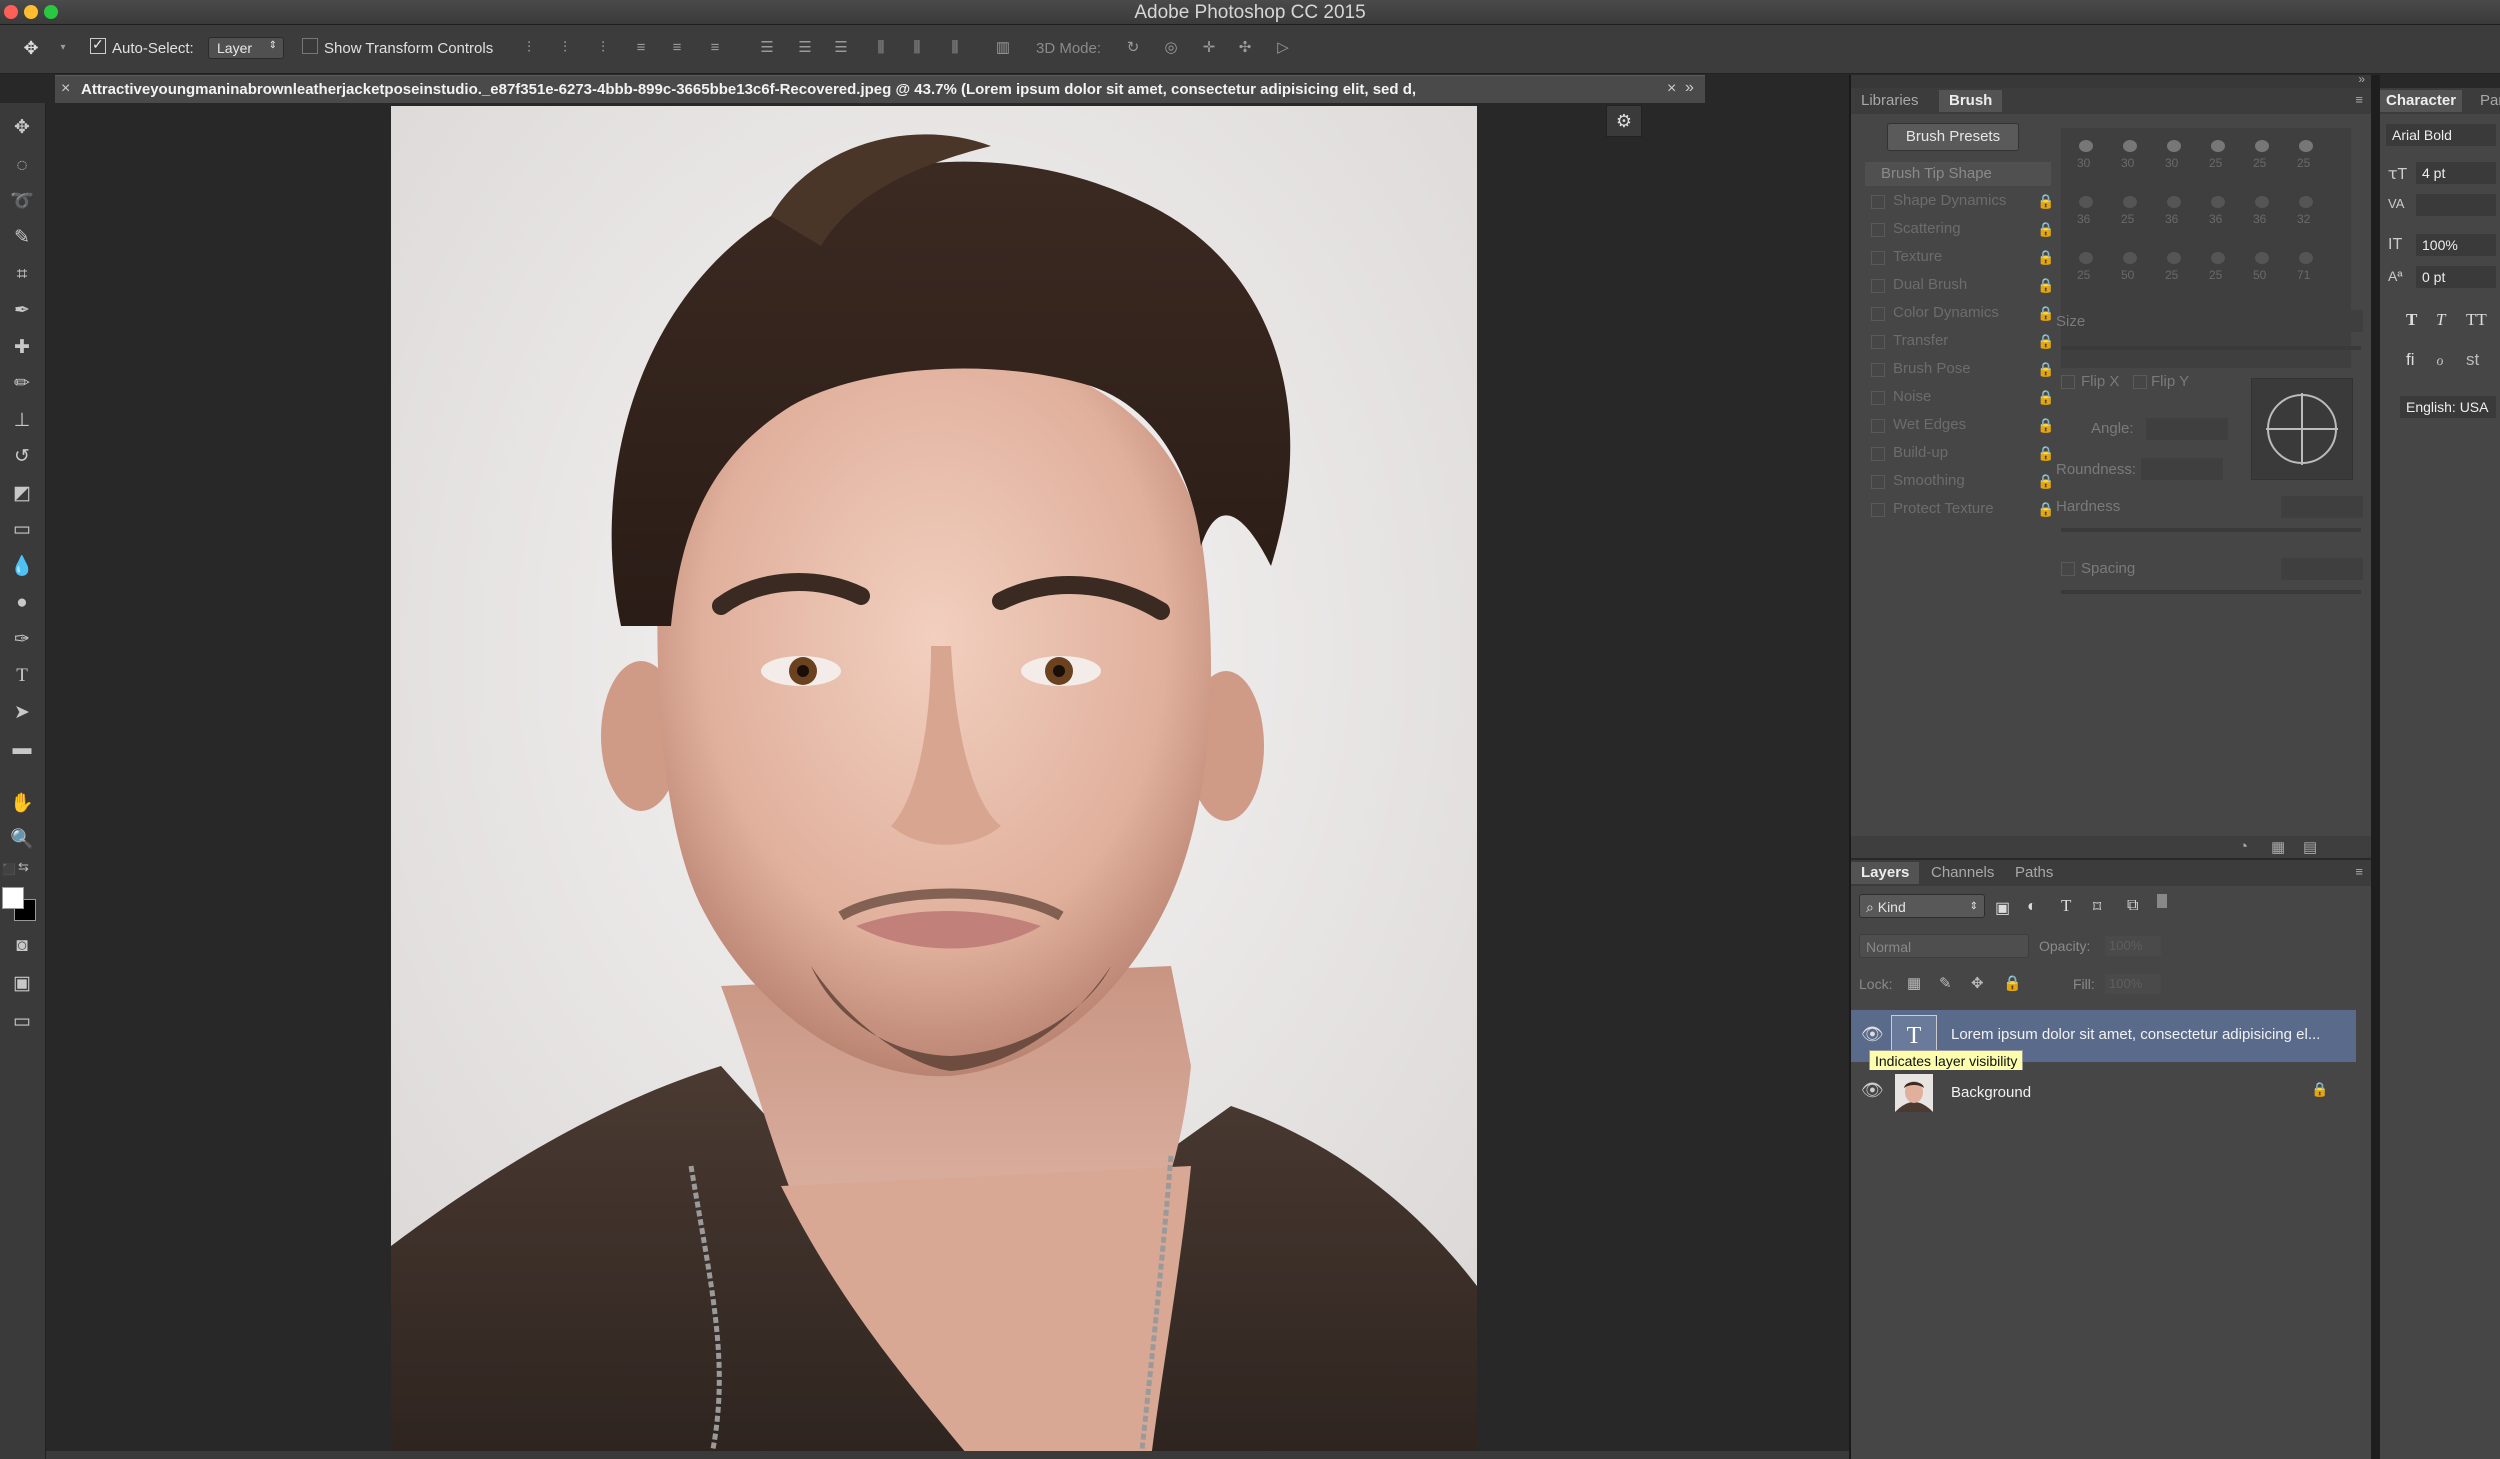 The image size is (2500, 1459). Describe the element at coordinates (1962, 285) in the screenshot. I see `brush-option-item: Dual Brush 🔒` at that location.